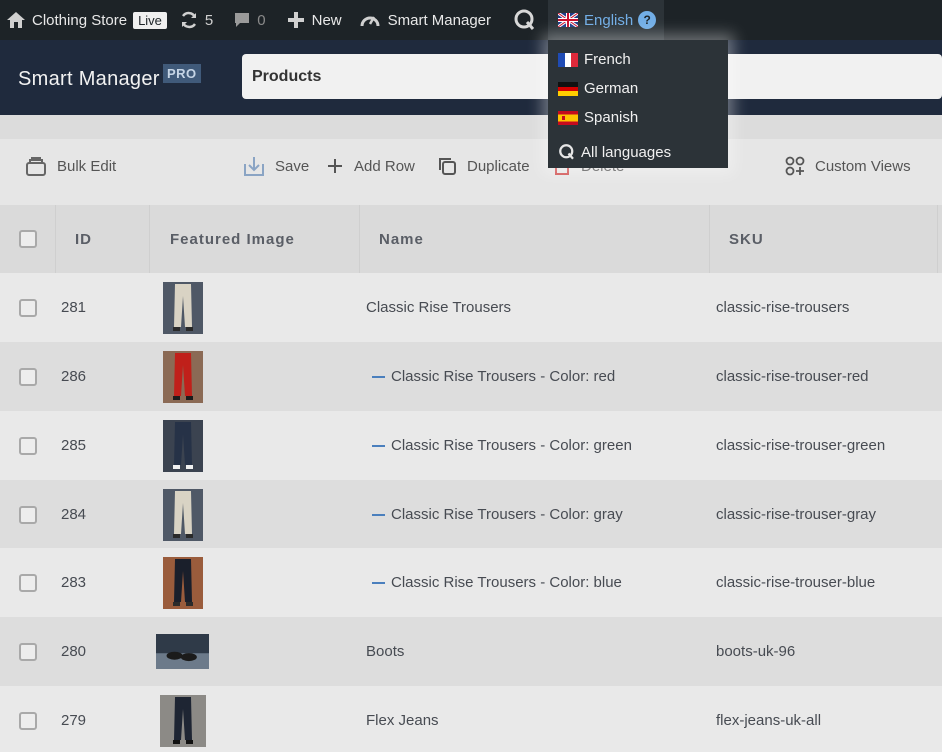  Describe the element at coordinates (782, 307) in the screenshot. I see `cell-sku: classic-rise-trousers` at that location.